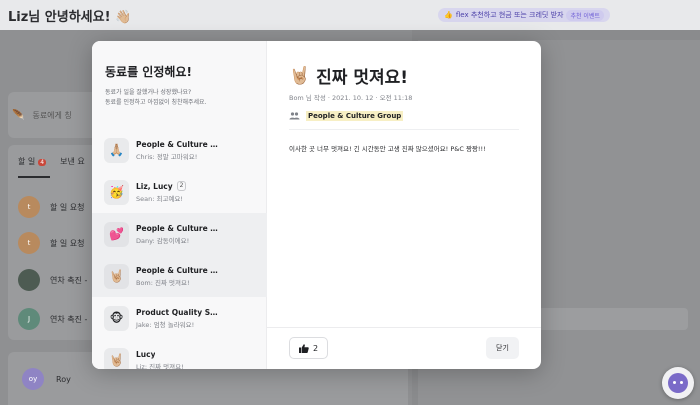 This screenshot has width=700, height=405. Describe the element at coordinates (165, 324) in the screenshot. I see `praise-preview: Jake: 엄청 놀라워요!` at that location.